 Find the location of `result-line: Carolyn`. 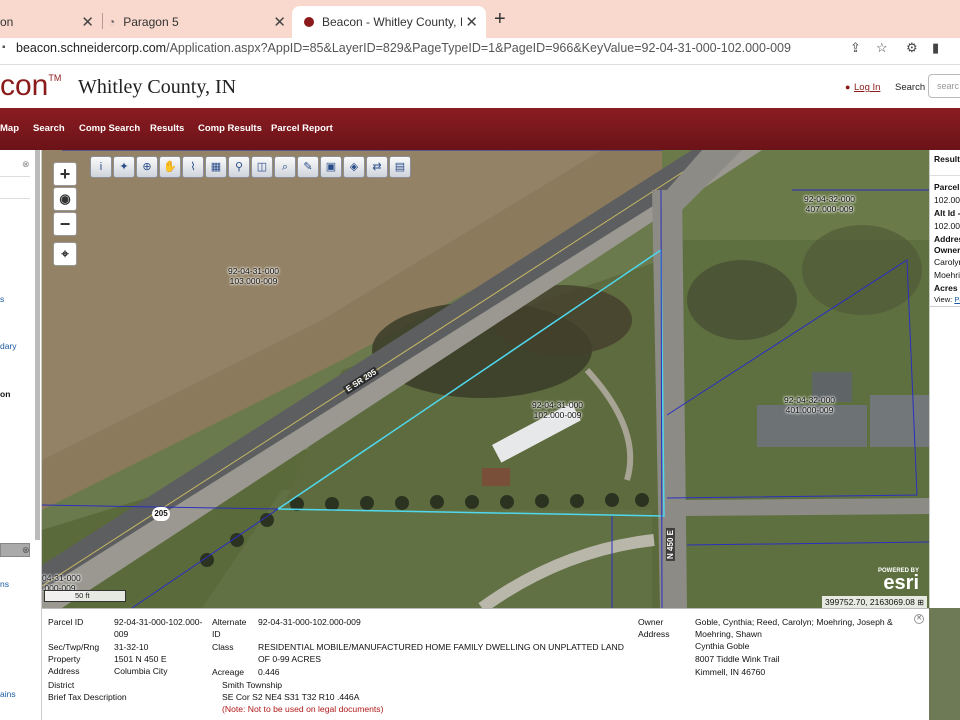

result-line: Carolyn is located at coordinates (947, 262).